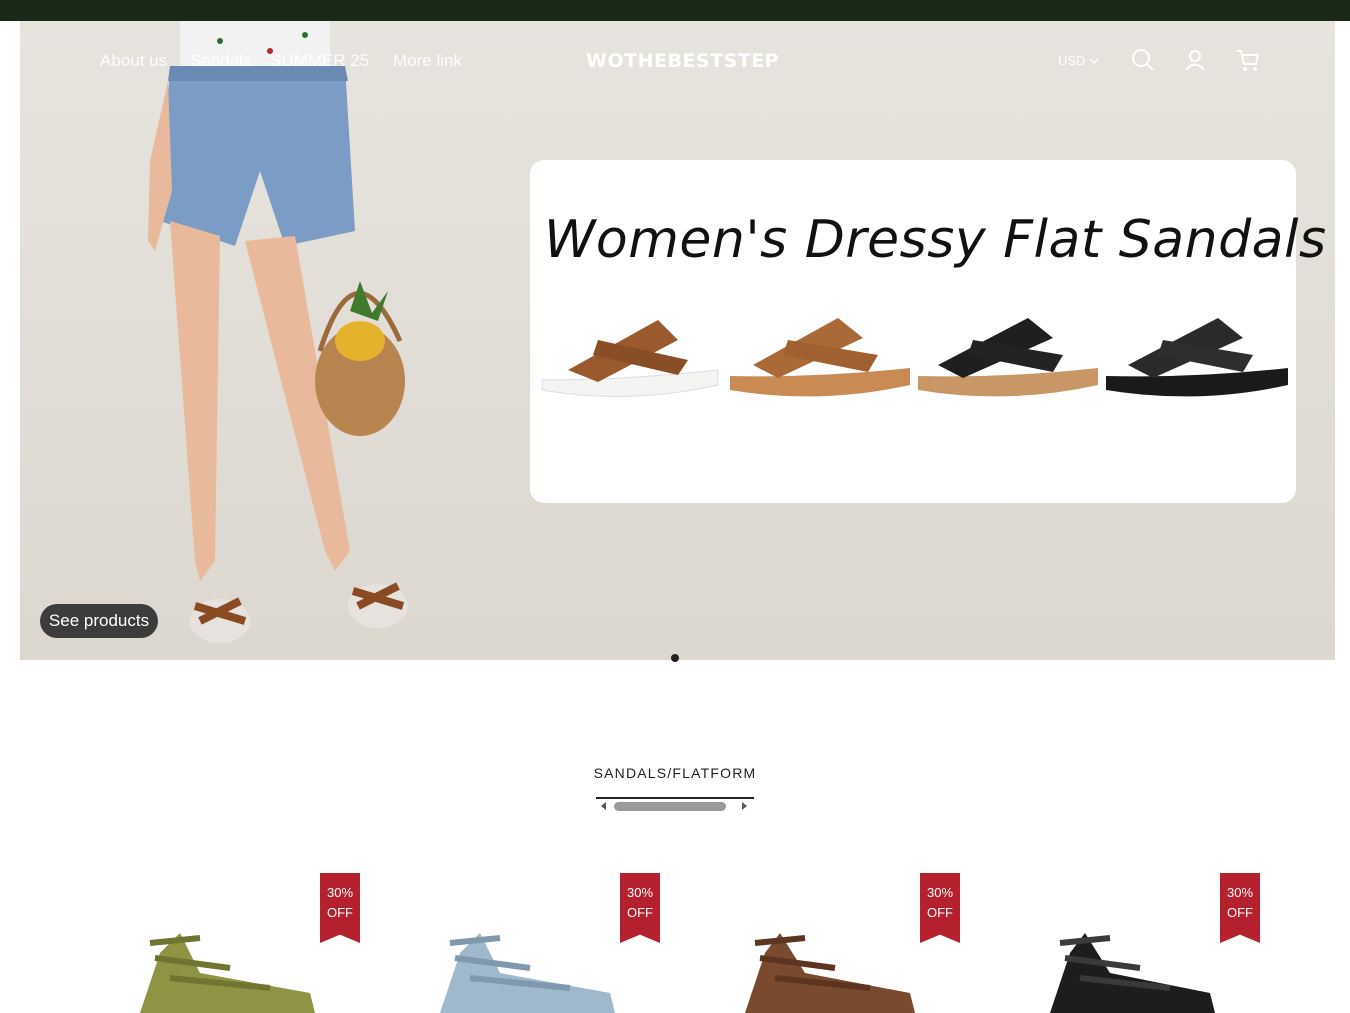  I want to click on cart-icon, so click(1248, 60).